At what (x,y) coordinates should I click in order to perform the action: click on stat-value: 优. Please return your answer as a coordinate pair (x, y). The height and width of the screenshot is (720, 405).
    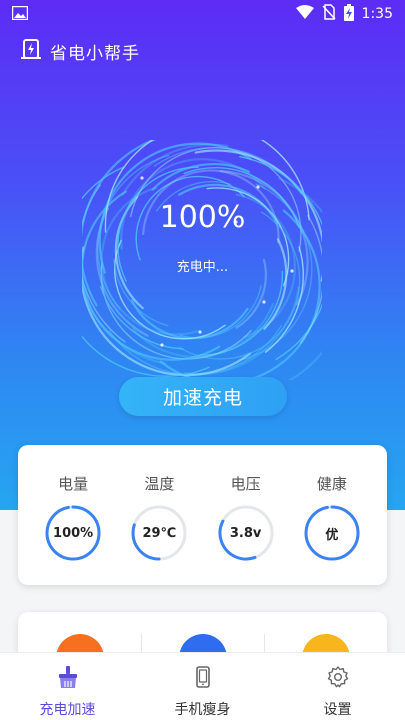
    Looking at the image, I should click on (332, 535).